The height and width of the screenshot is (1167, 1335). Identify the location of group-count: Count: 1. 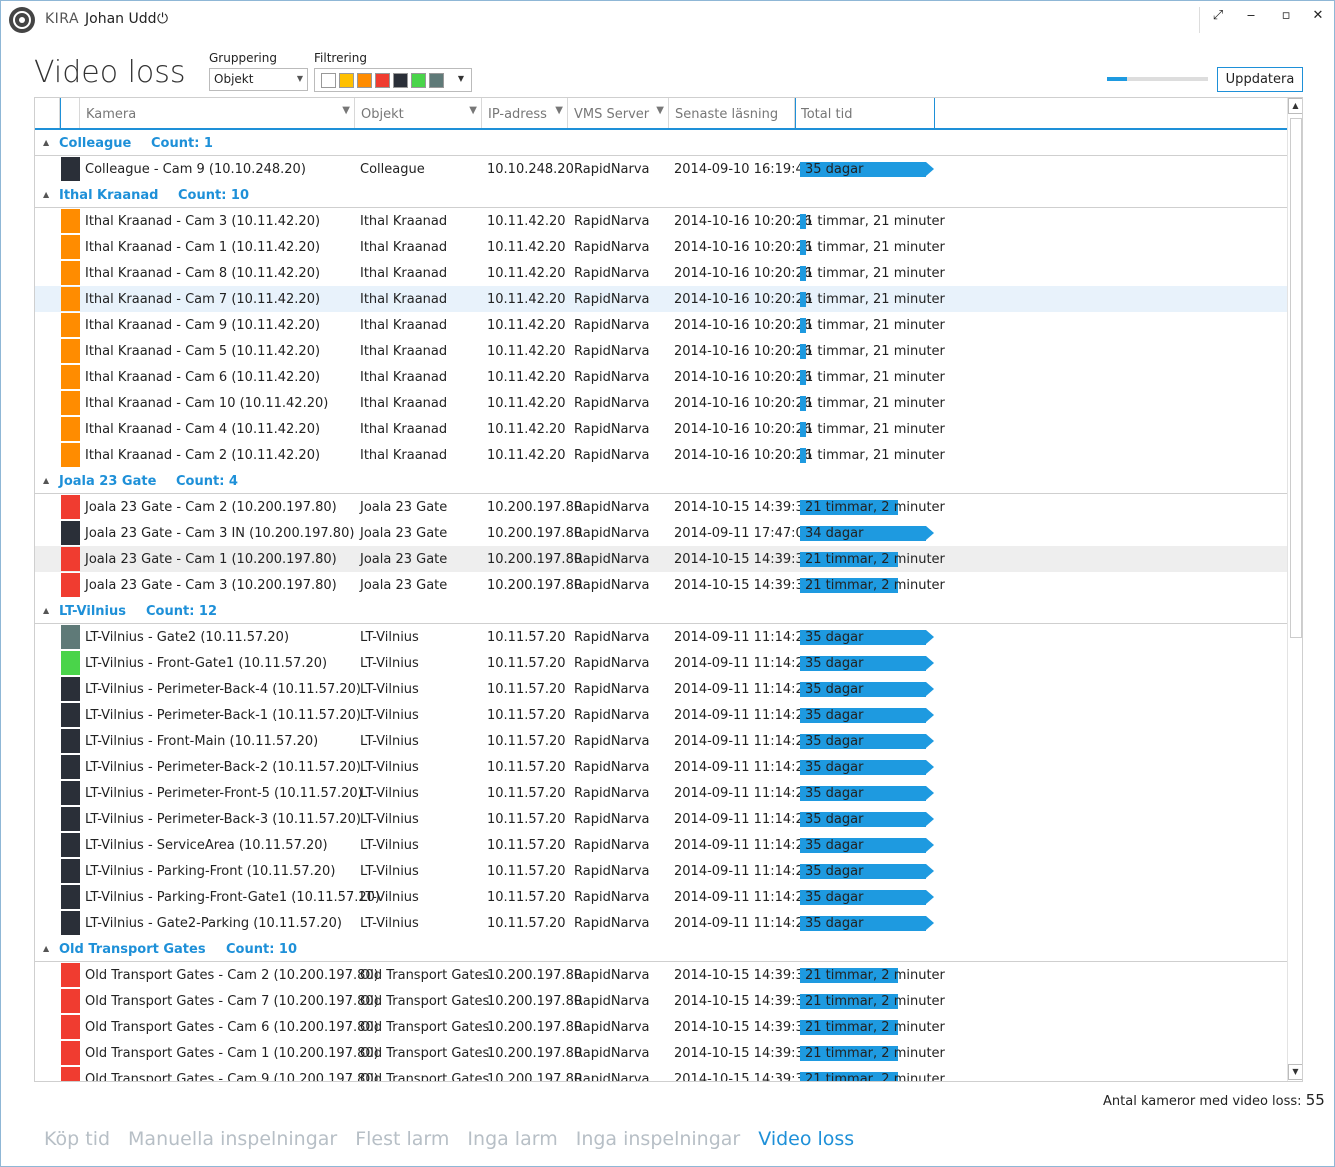
(182, 143).